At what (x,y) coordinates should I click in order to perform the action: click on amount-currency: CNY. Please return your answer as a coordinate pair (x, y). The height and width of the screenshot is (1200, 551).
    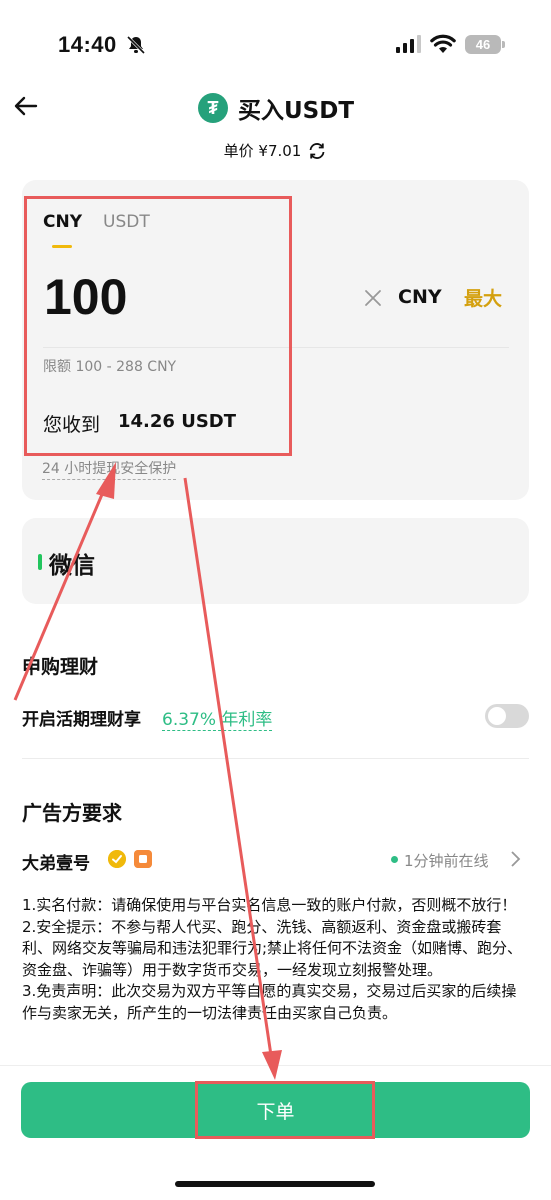
    Looking at the image, I should click on (420, 297).